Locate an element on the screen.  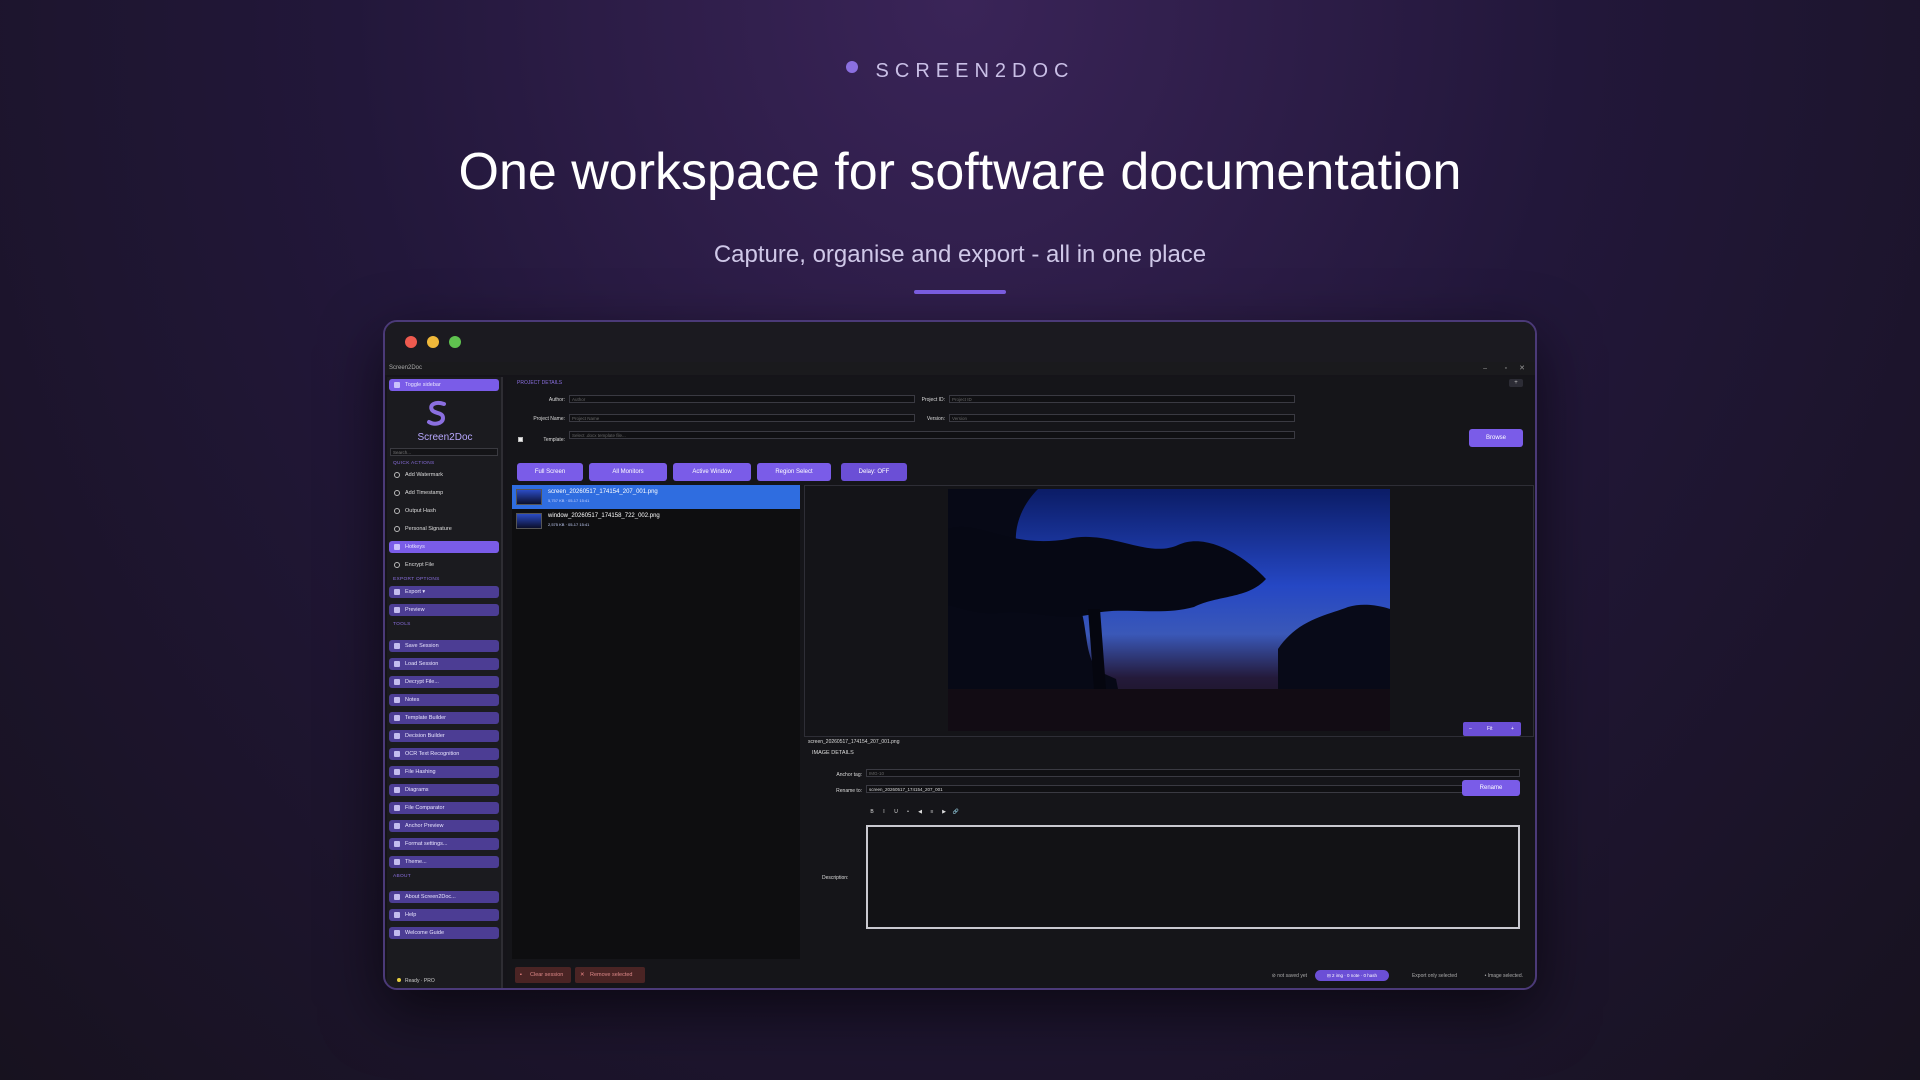
minimize-dot-icon is located at coordinates (433, 342).